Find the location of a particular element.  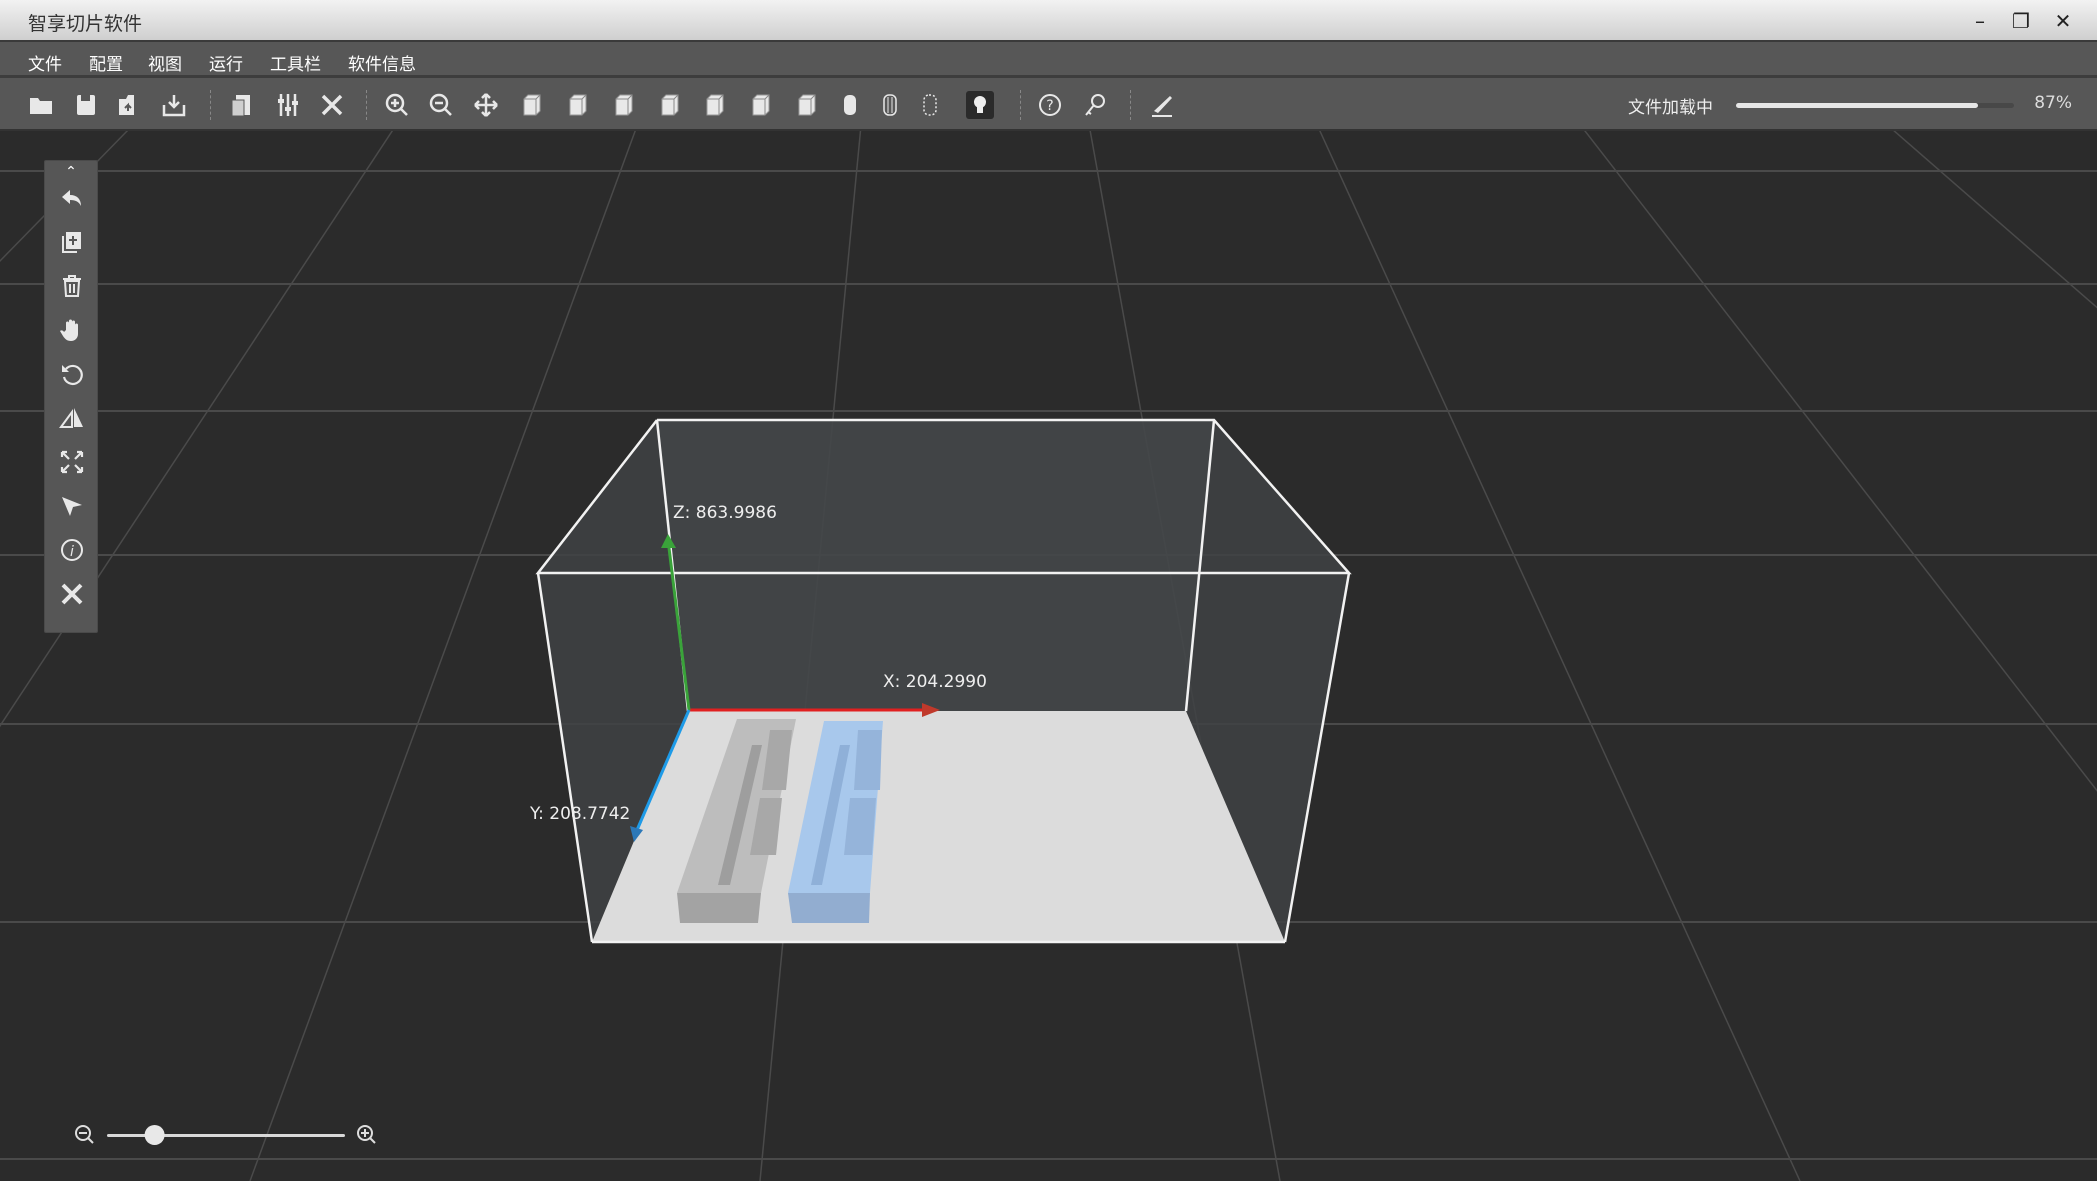

cylinder-dotted-icon is located at coordinates (930, 105).